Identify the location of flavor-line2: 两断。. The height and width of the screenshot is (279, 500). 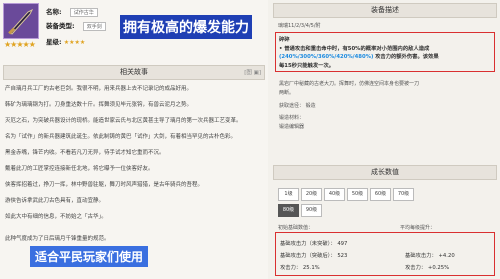
(287, 93).